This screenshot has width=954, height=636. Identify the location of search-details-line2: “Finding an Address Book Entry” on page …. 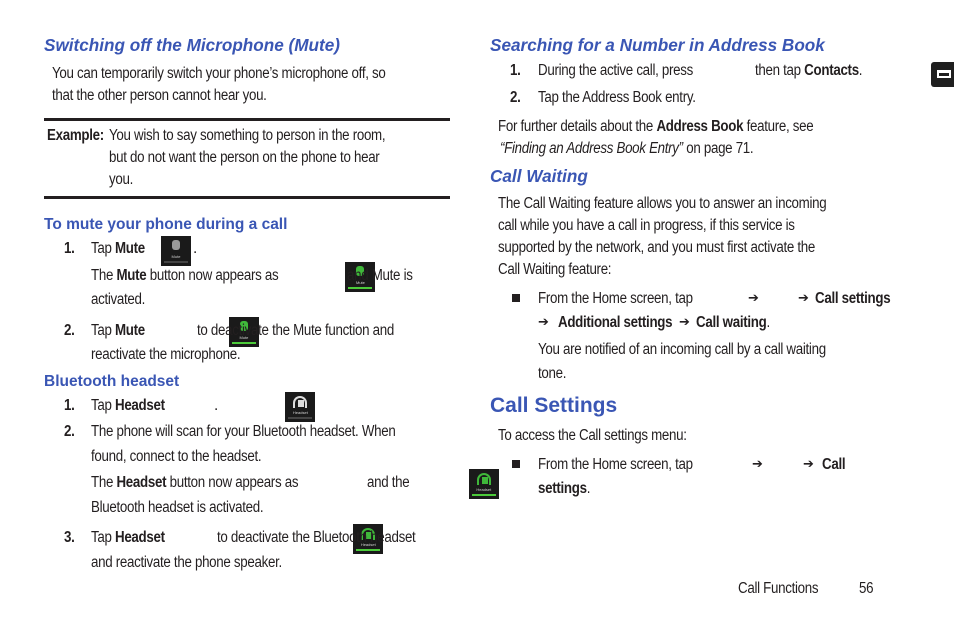
(627, 149).